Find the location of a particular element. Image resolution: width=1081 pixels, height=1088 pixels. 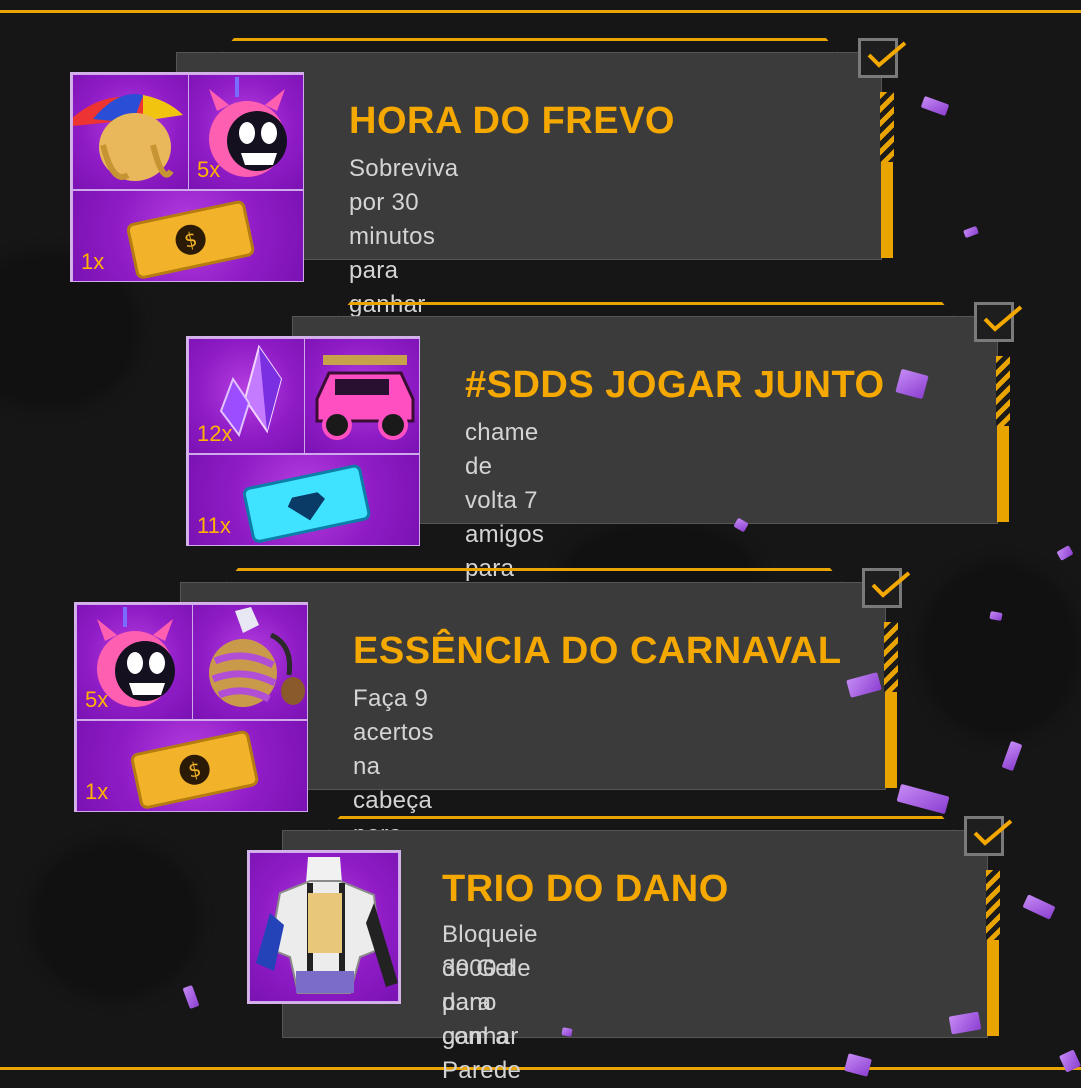

reward-crystal: 12x is located at coordinates (246, 396).